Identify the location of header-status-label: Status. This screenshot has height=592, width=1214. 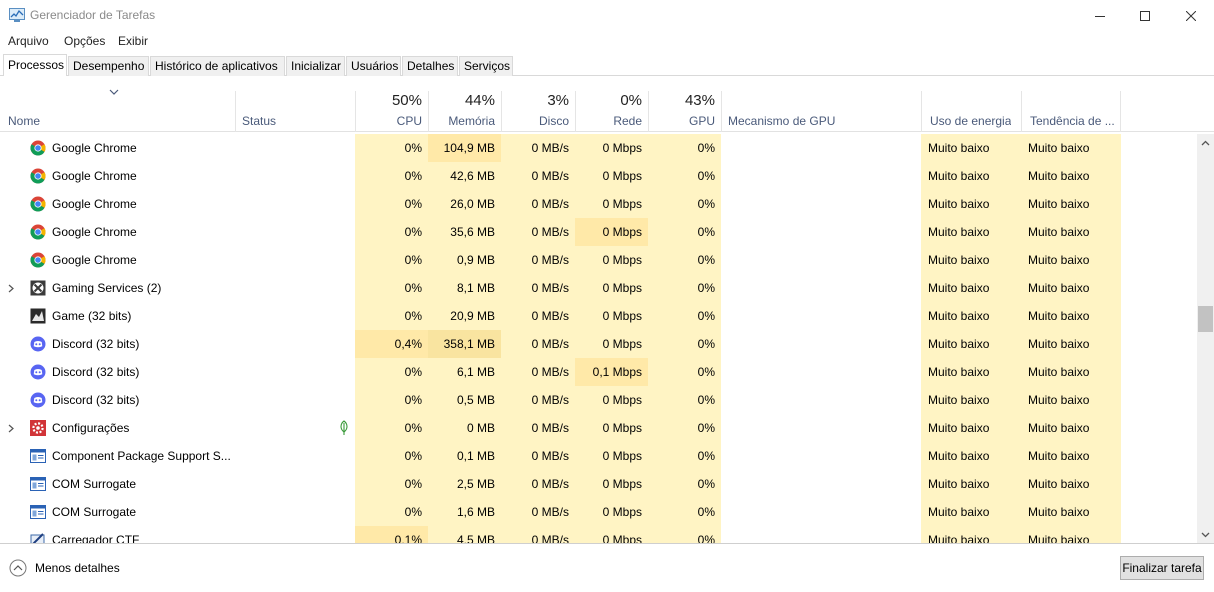
(259, 121).